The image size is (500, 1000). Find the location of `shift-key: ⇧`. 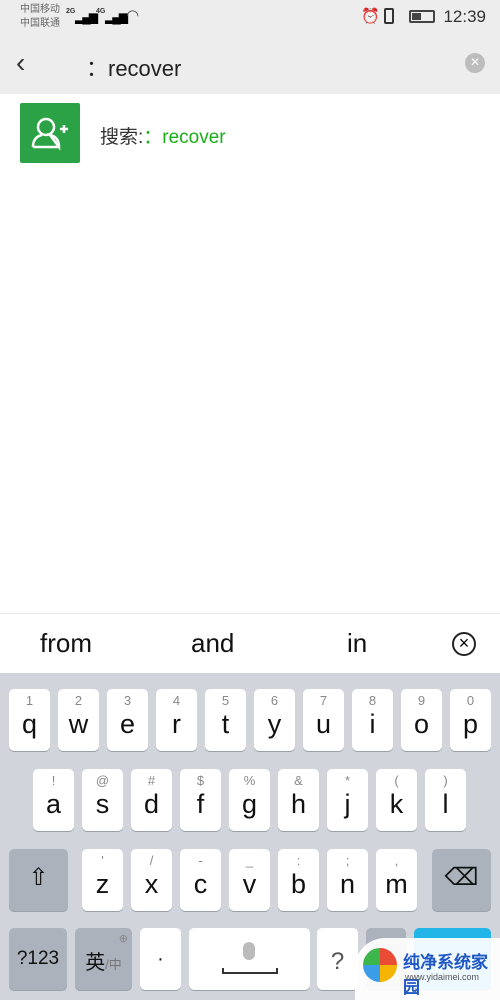

shift-key: ⇧ is located at coordinates (38, 880).